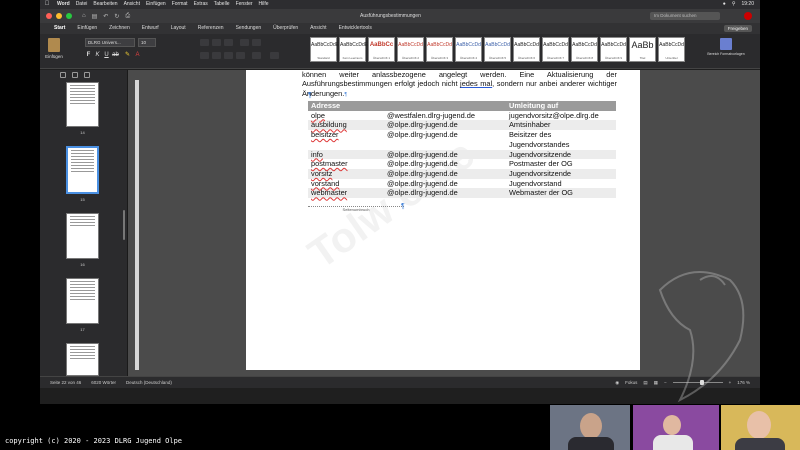 The width and height of the screenshot is (800, 450). Describe the element at coordinates (555, 49) in the screenshot. I see `style-heading-7: AaBbCcDd Überschrift 7` at that location.